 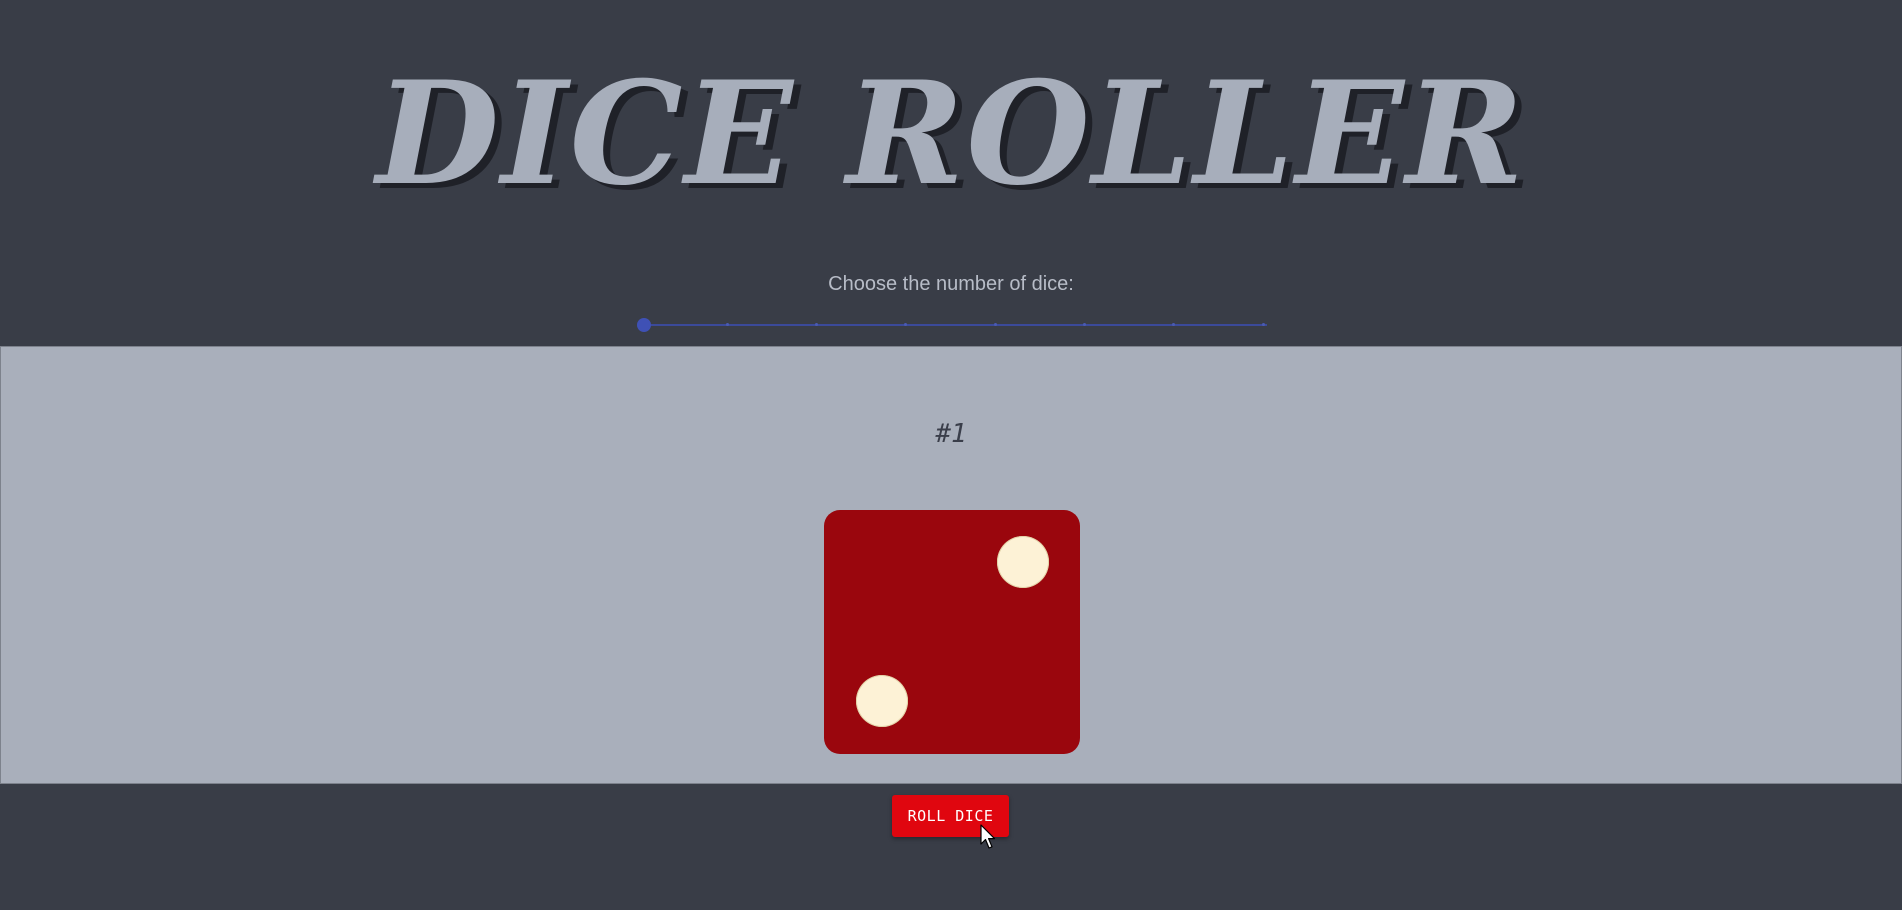 I want to click on dice-count-prompt: Choose the number of dice:, so click(x=951, y=284).